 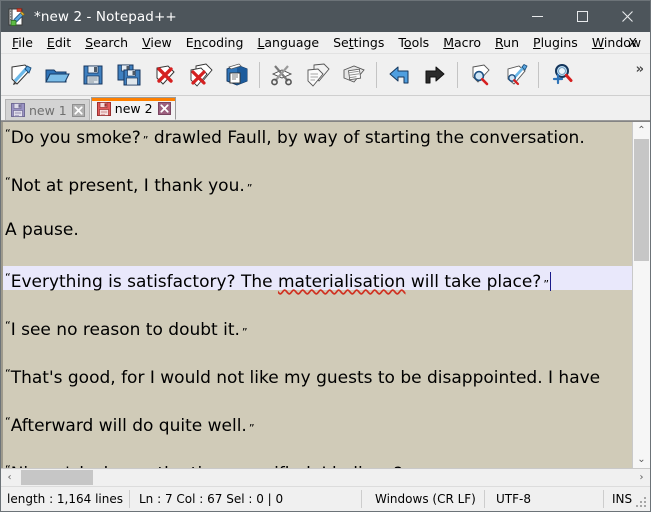 What do you see at coordinates (9, 477) in the screenshot?
I see `scroll-left-icon: ‹` at bounding box center [9, 477].